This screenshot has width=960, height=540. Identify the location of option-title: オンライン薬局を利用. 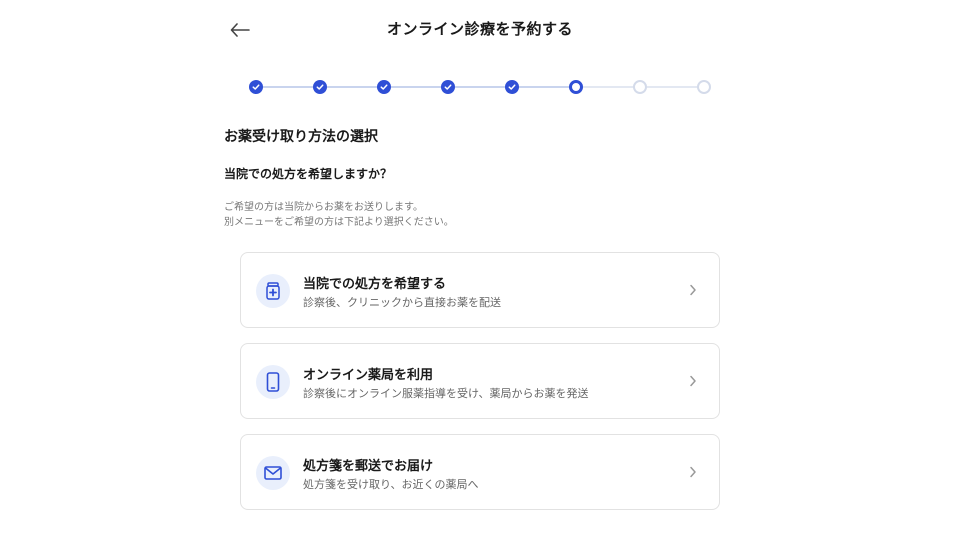
(368, 375).